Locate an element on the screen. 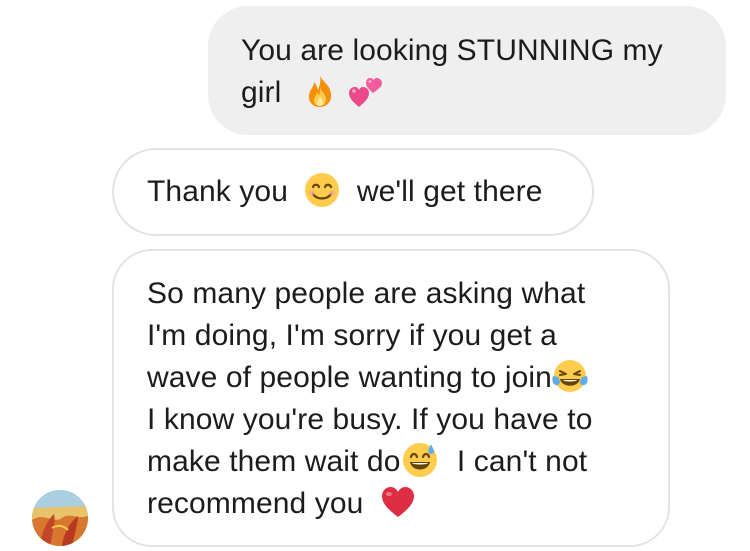 The width and height of the screenshot is (750, 551). received-message-1-text-before: Thank you is located at coordinates (217, 191).